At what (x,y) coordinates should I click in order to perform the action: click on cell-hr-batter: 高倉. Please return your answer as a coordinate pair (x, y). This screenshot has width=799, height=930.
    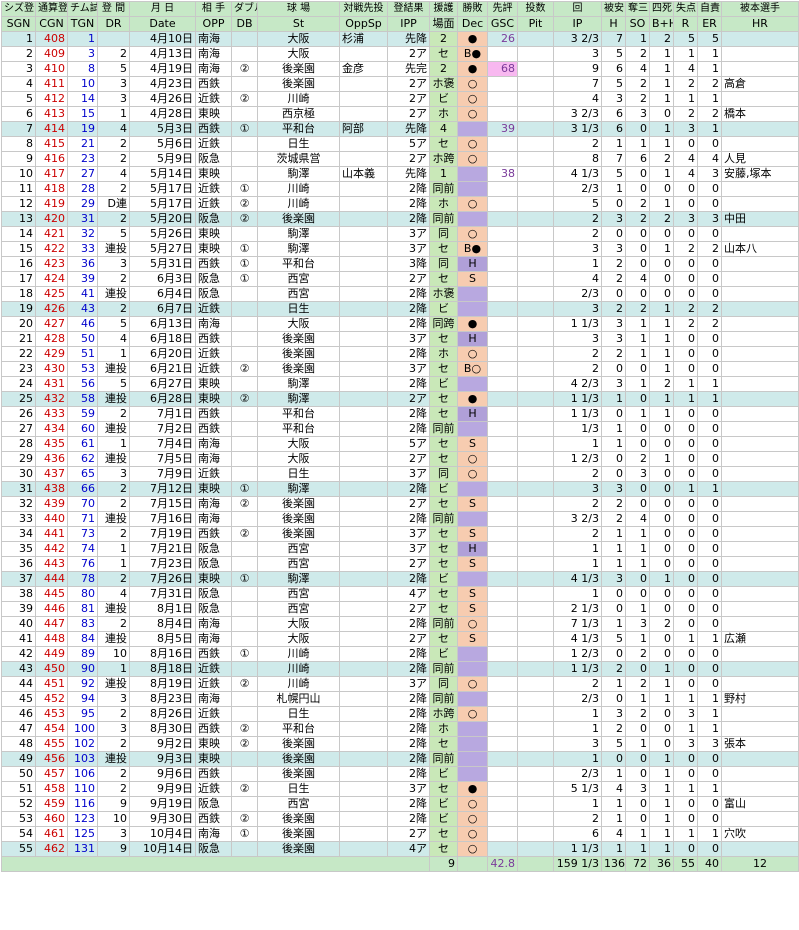
    Looking at the image, I should click on (760, 84).